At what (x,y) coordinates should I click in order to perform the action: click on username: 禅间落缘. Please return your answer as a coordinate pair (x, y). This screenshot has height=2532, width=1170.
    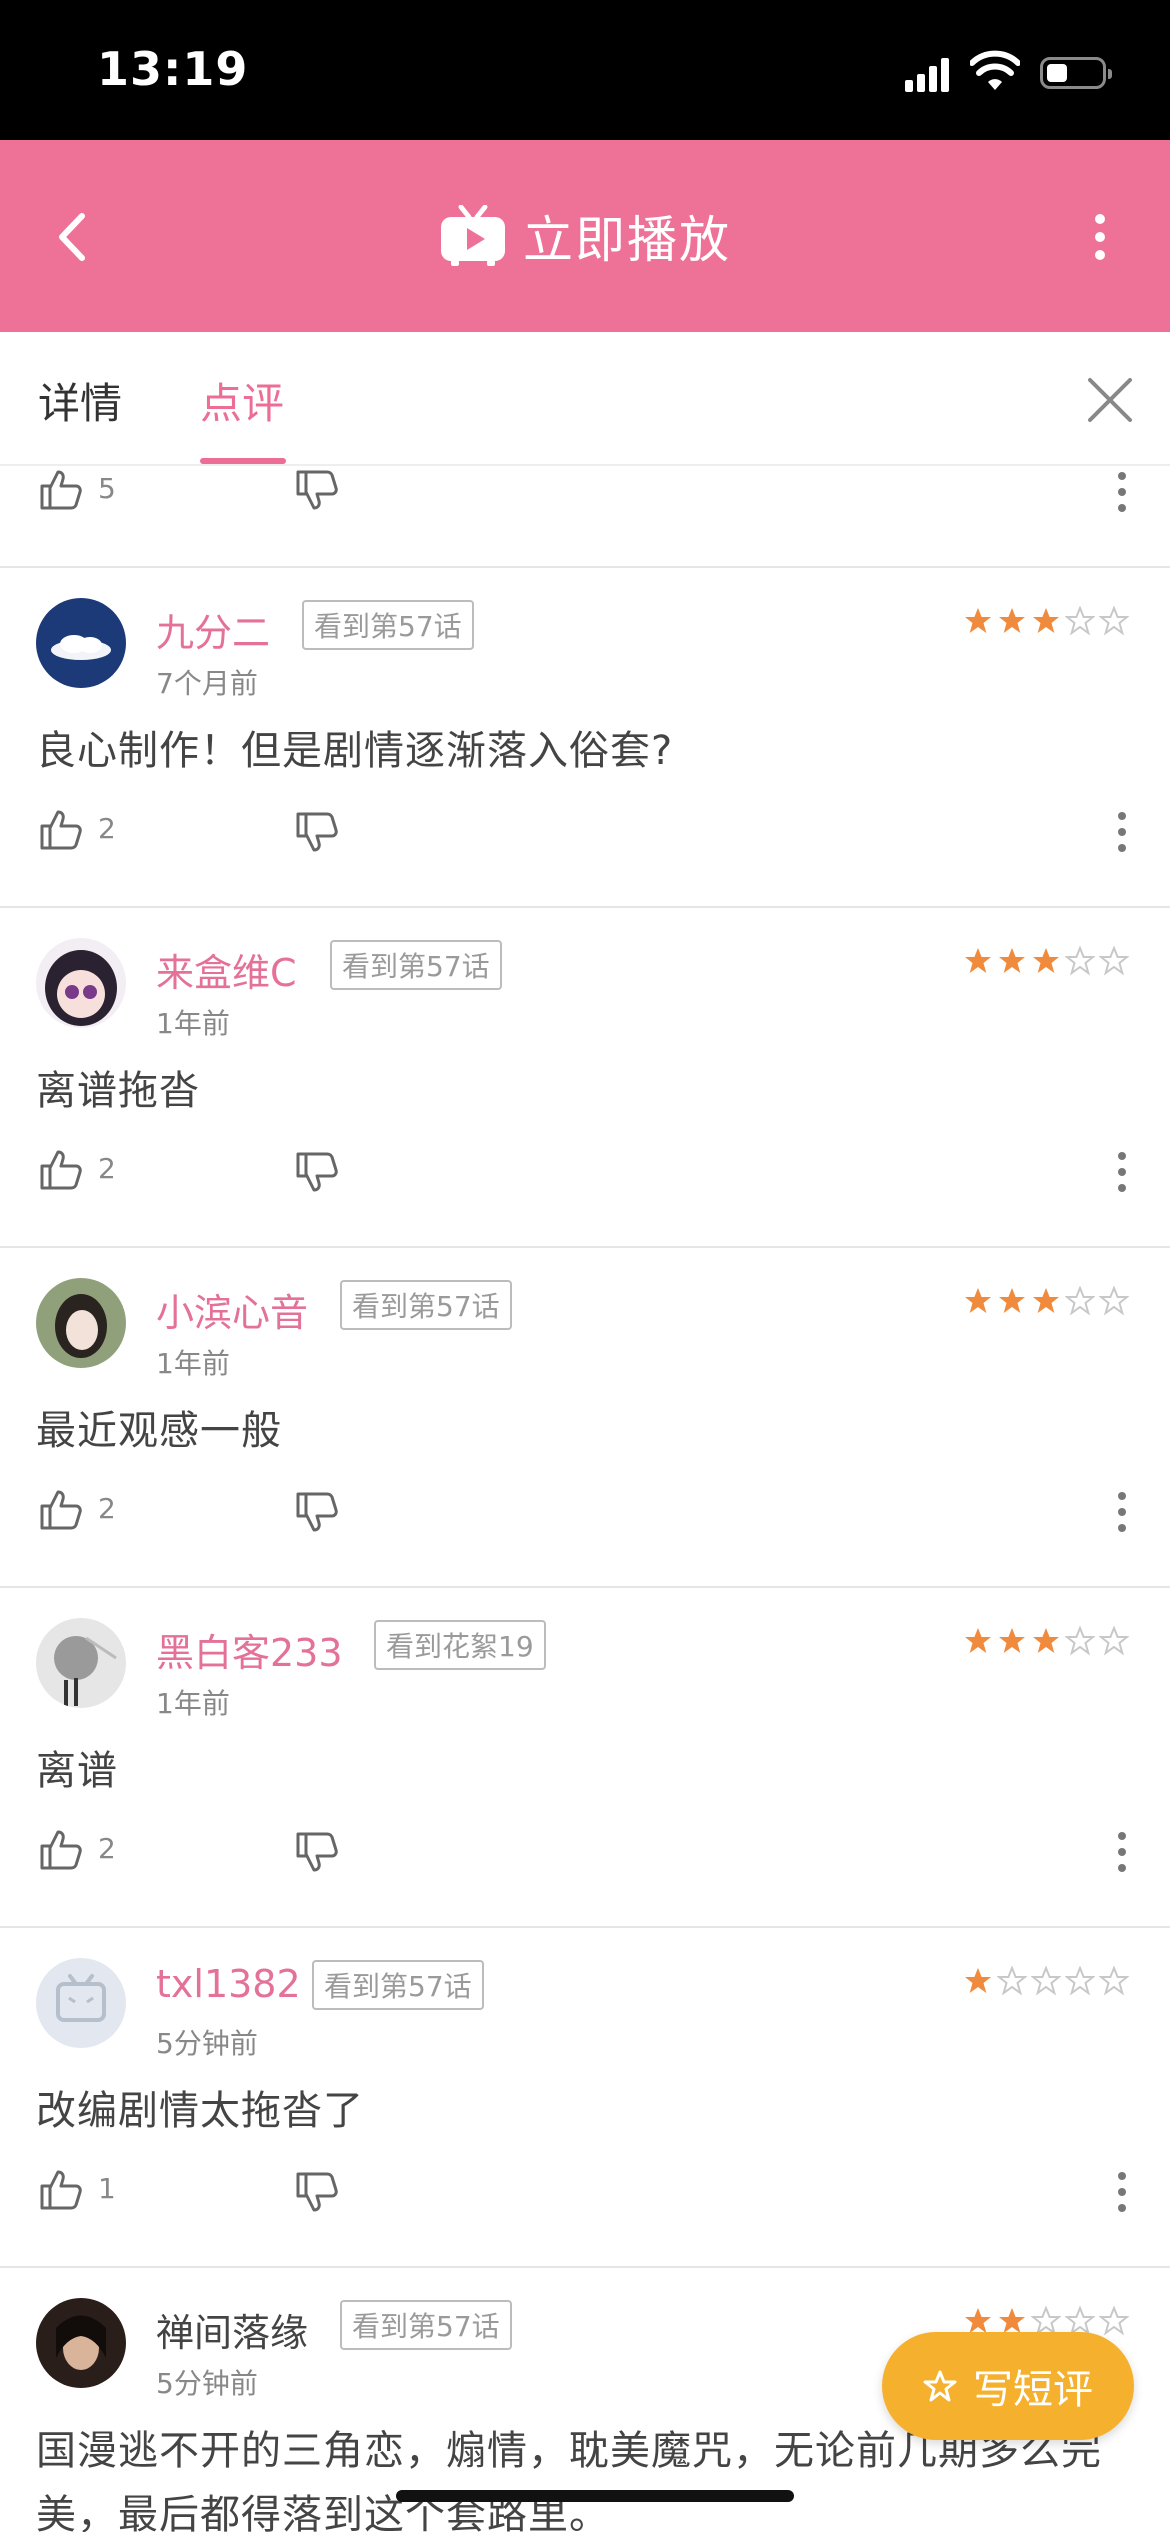
    Looking at the image, I should click on (232, 2329).